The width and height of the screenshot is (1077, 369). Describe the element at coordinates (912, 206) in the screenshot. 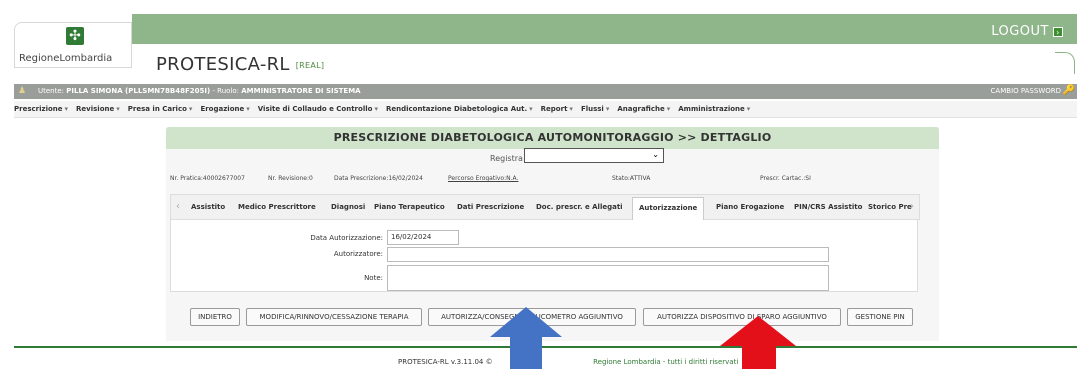

I see `chevron-right-icon: ›` at that location.